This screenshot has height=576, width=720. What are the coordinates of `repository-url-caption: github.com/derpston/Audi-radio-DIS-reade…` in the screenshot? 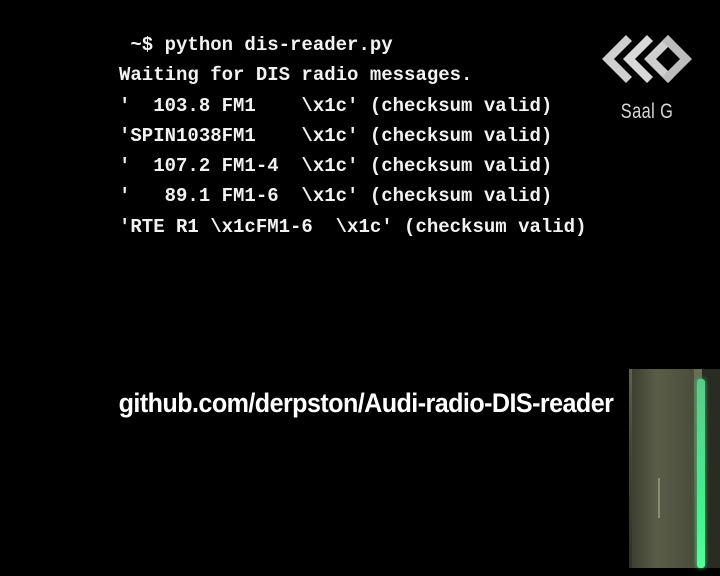 It's located at (366, 403).